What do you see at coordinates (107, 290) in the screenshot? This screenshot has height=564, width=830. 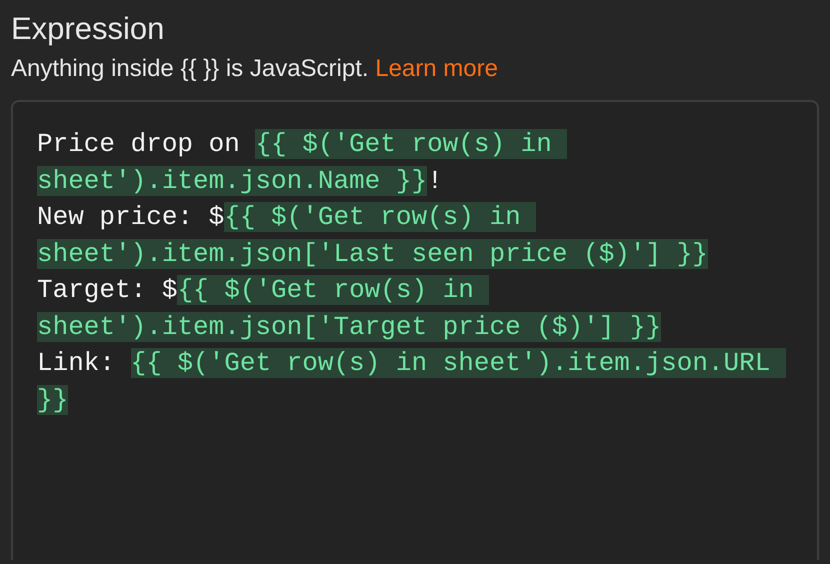 I see `code-text: Target: $` at bounding box center [107, 290].